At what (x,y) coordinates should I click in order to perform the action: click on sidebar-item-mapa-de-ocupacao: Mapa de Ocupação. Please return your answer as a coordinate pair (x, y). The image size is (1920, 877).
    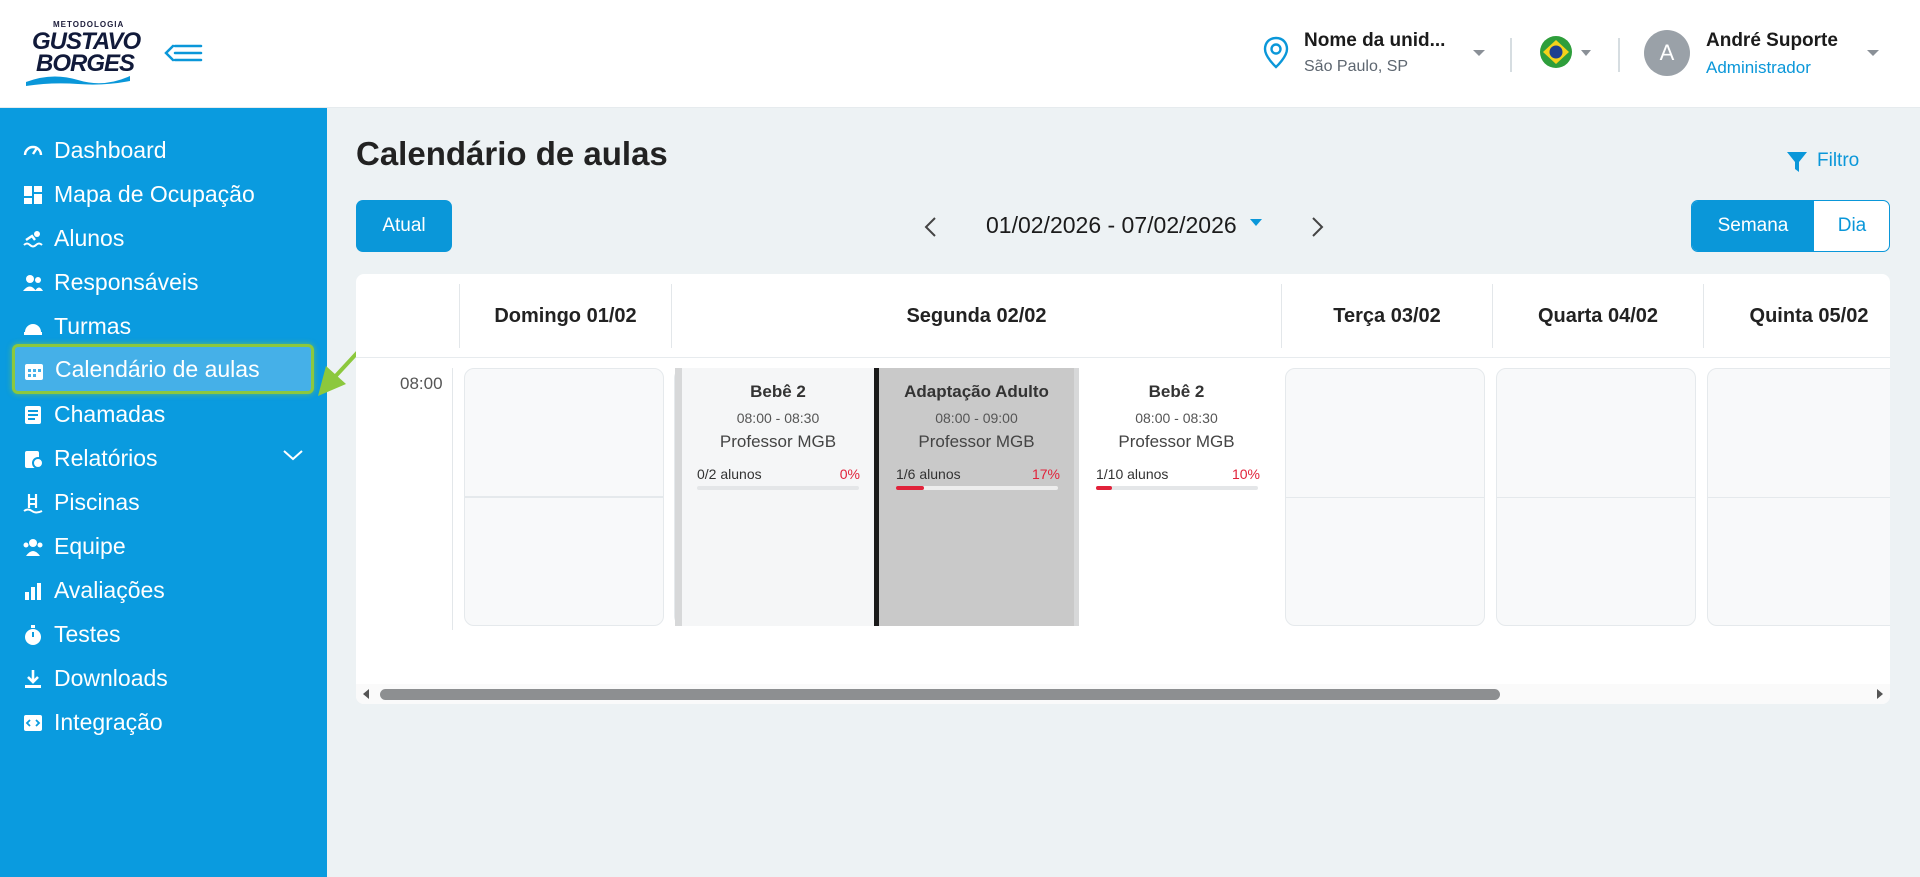
    Looking at the image, I should click on (163, 195).